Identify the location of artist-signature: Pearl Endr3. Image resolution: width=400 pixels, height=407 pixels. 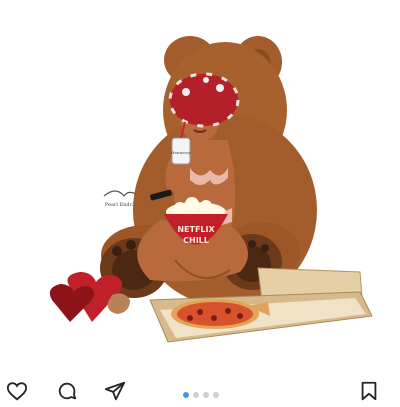
(120, 199).